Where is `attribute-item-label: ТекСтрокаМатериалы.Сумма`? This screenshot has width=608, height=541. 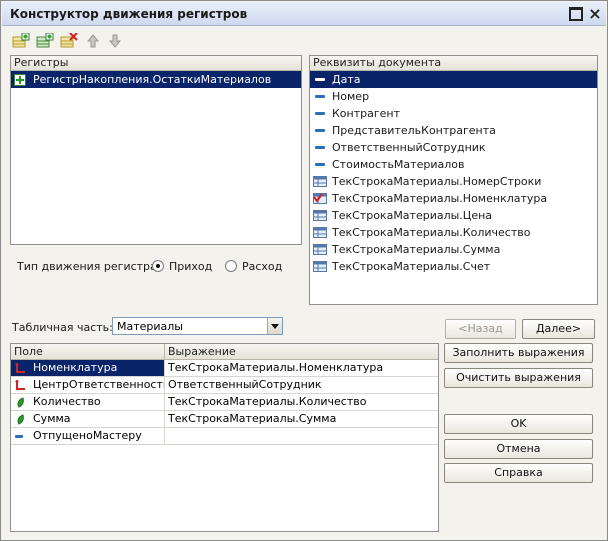
attribute-item-label: ТекСтрокаМатериалы.Сумма is located at coordinates (416, 249).